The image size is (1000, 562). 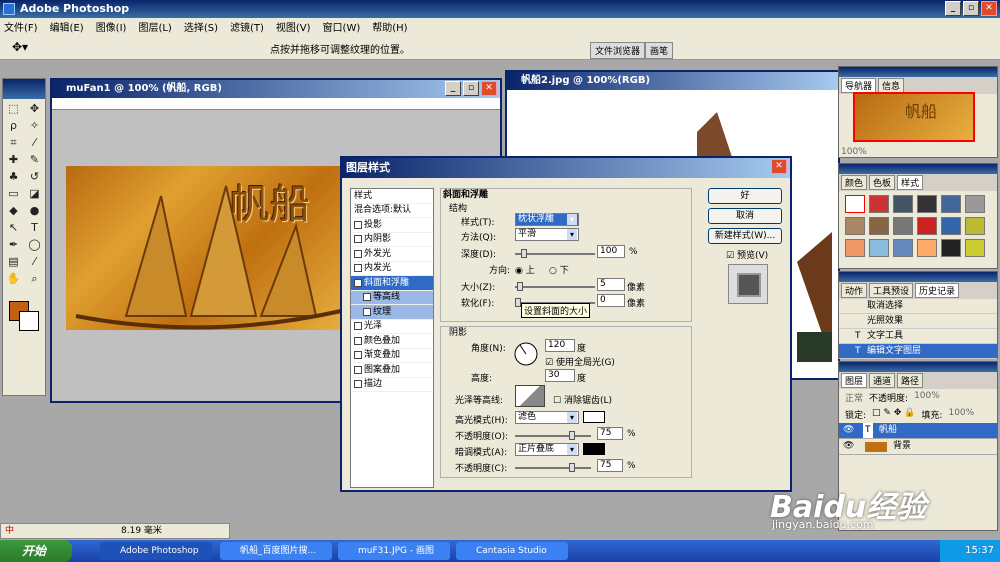 I want to click on minimize-button: _, so click(x=953, y=8).